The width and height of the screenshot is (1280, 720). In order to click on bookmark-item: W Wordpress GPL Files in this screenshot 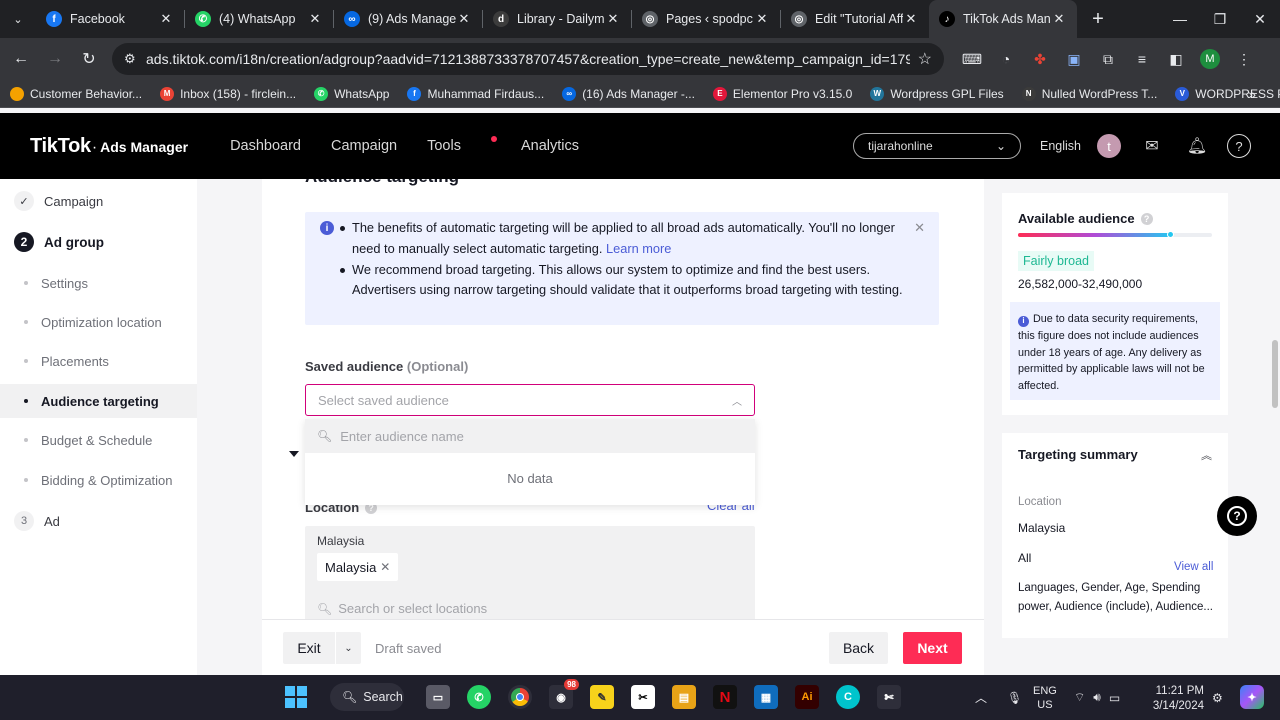, I will do `click(937, 93)`.